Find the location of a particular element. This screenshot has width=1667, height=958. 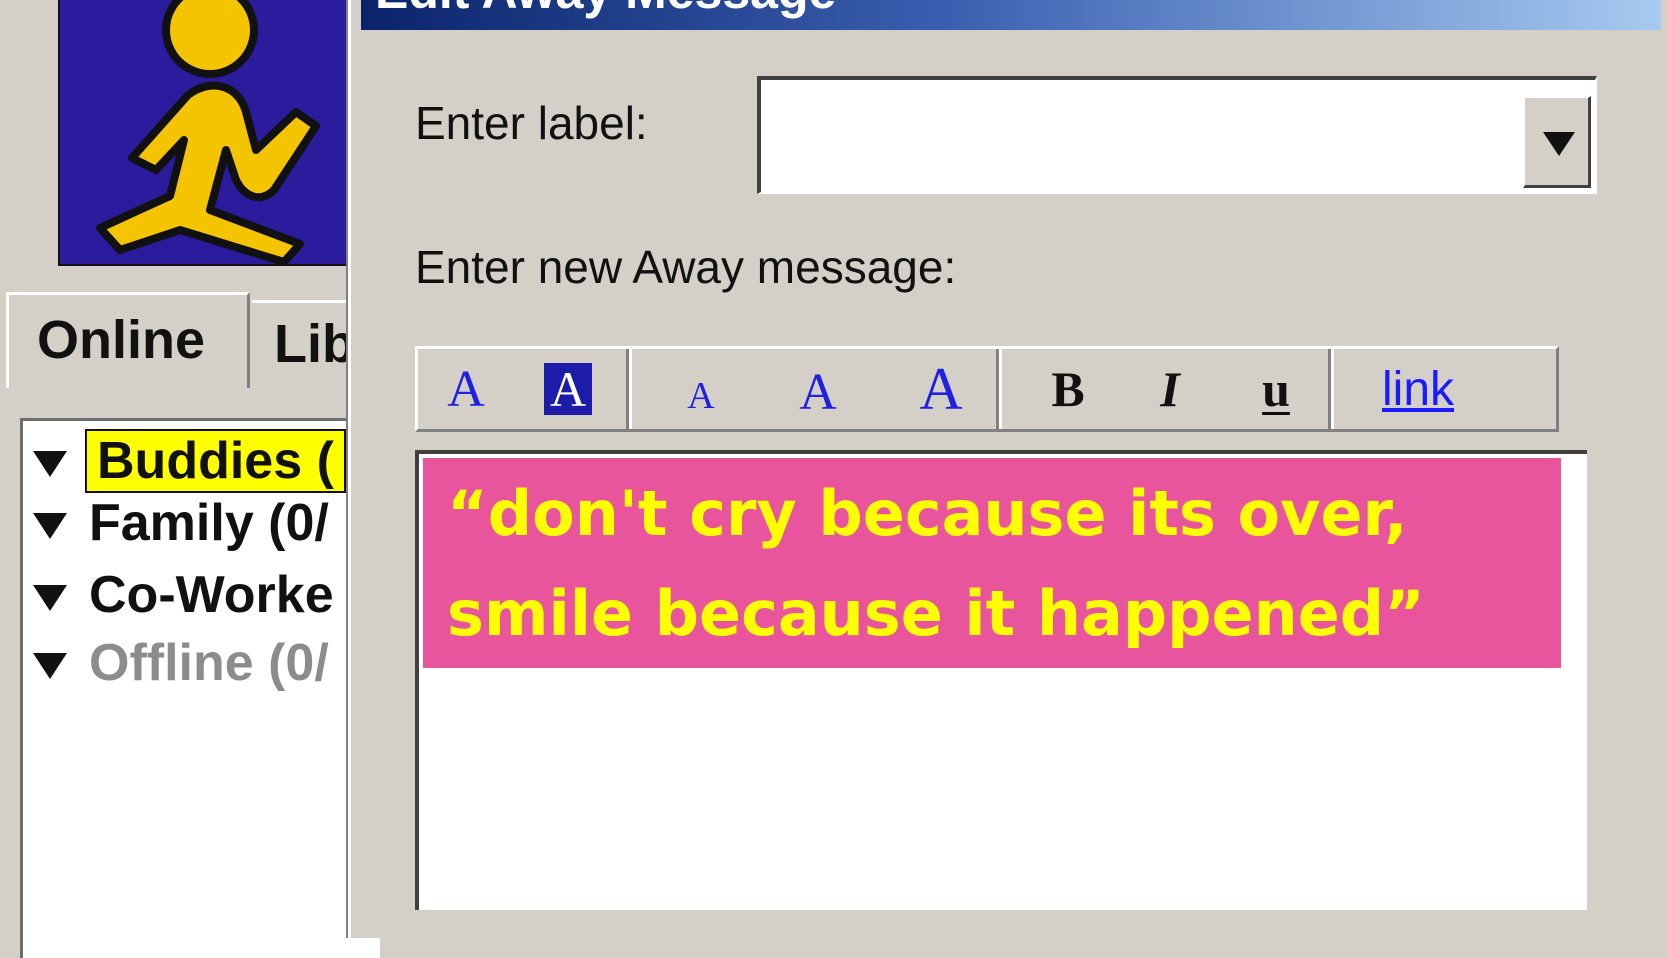

dialog-titlebar: Edit Away Message is located at coordinates (1011, 15).